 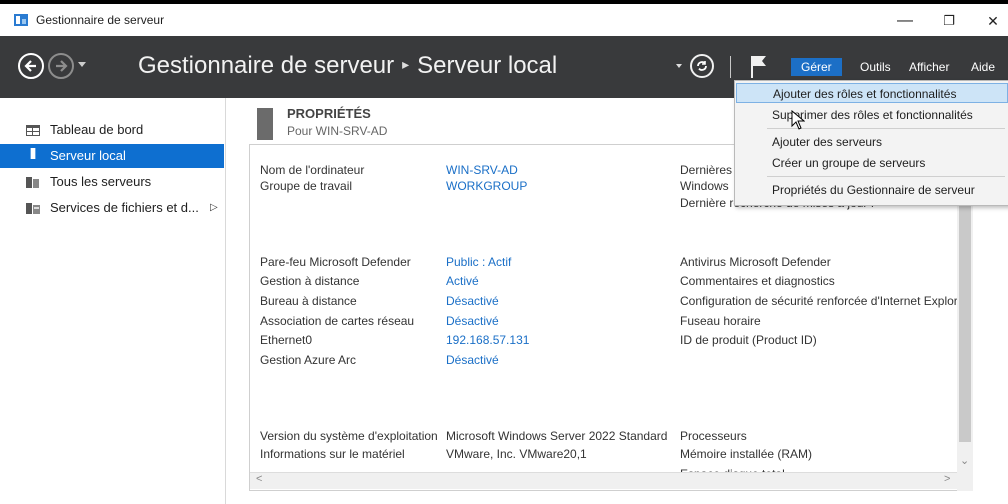 What do you see at coordinates (478, 262) in the screenshot?
I see `prop-value-link: Public : Actif` at bounding box center [478, 262].